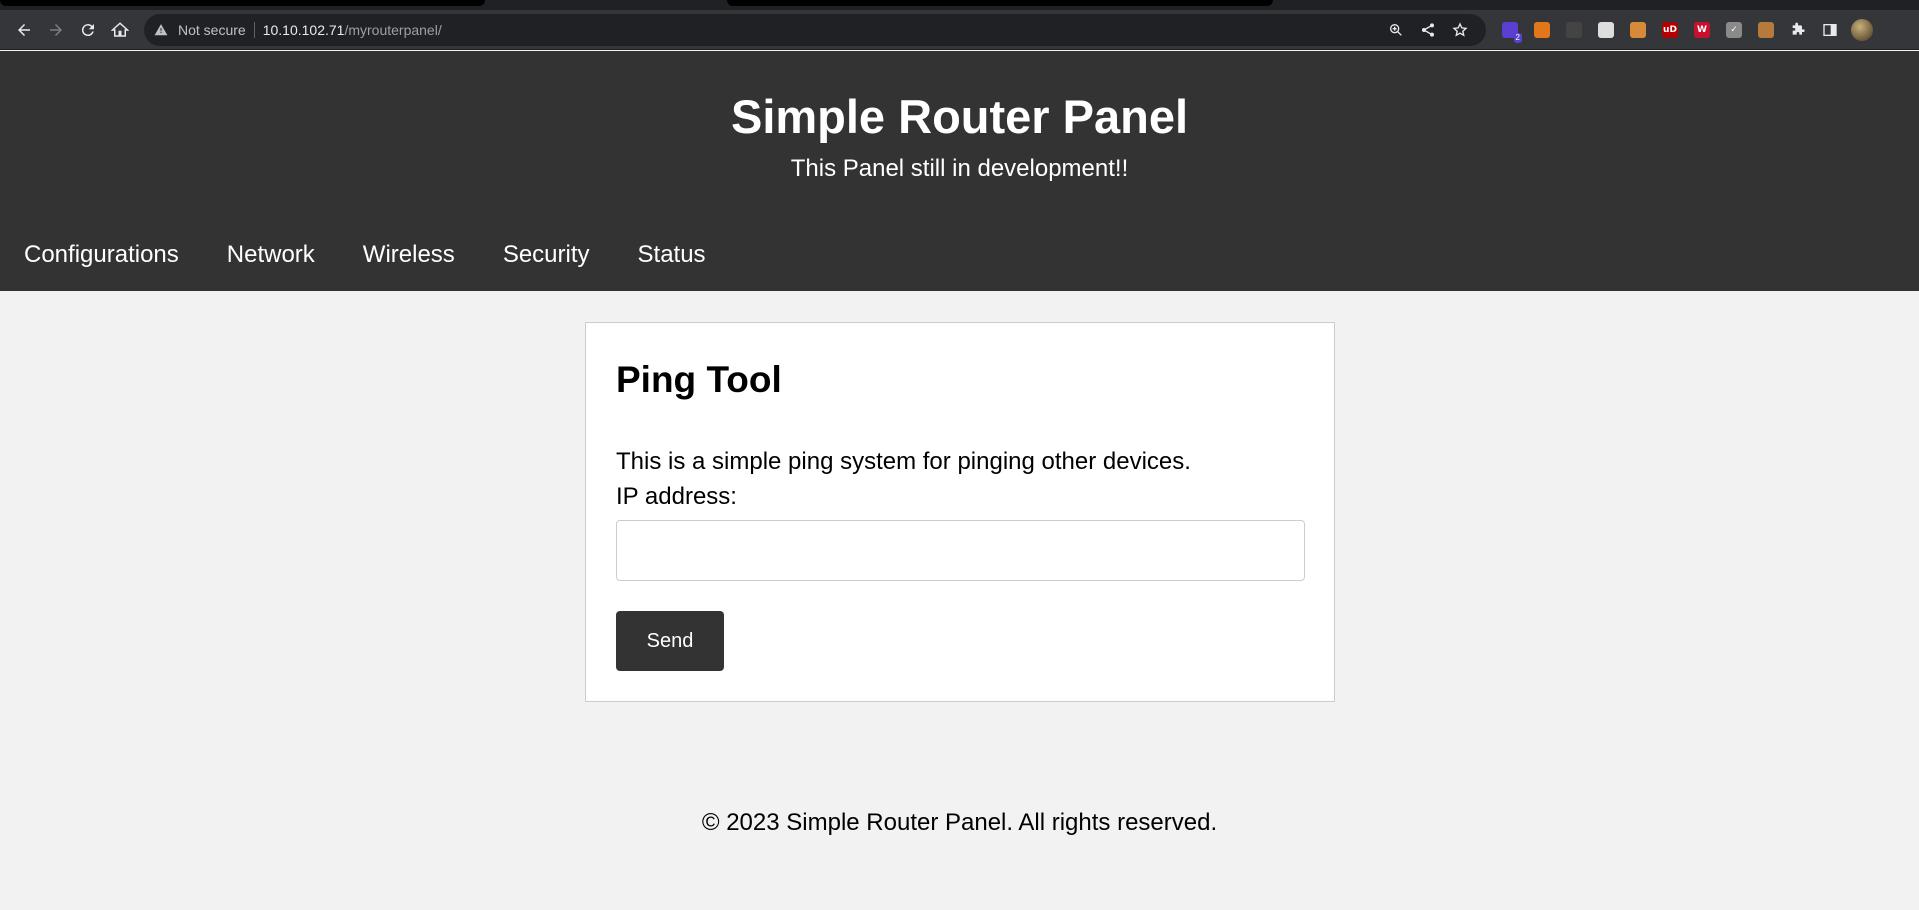 This screenshot has height=910, width=1919. I want to click on url-host: 10.10.102.71, so click(303, 29).